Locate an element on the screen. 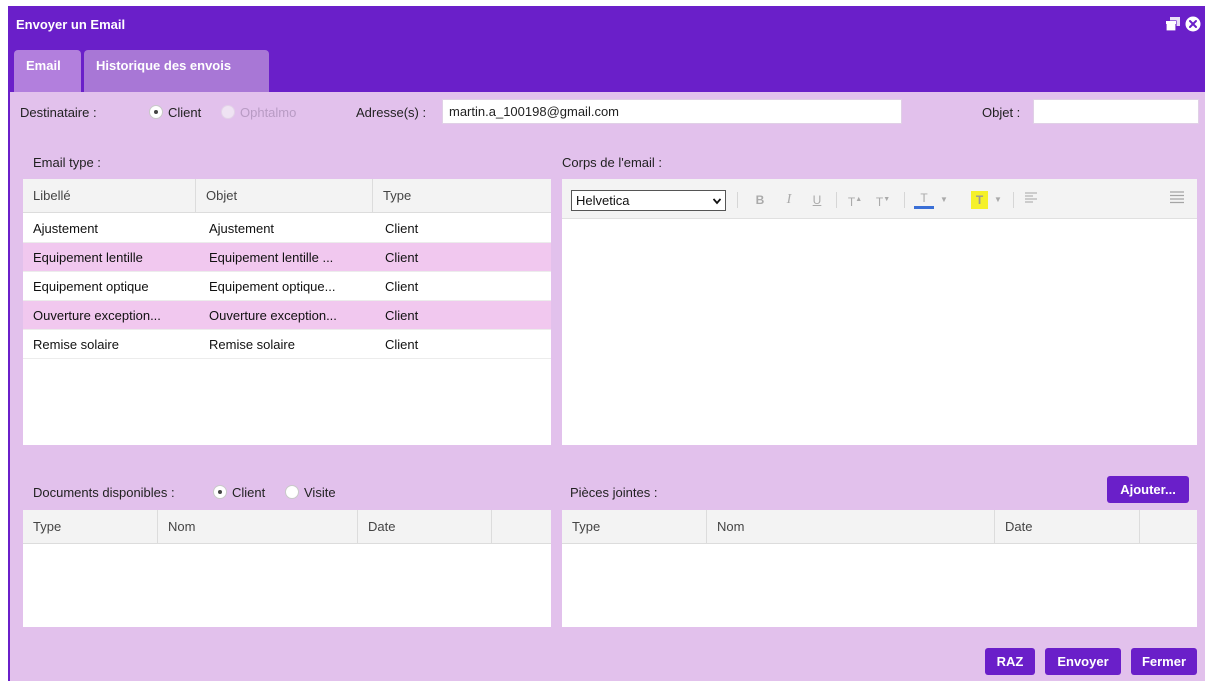  close-icon is located at coordinates (1193, 24).